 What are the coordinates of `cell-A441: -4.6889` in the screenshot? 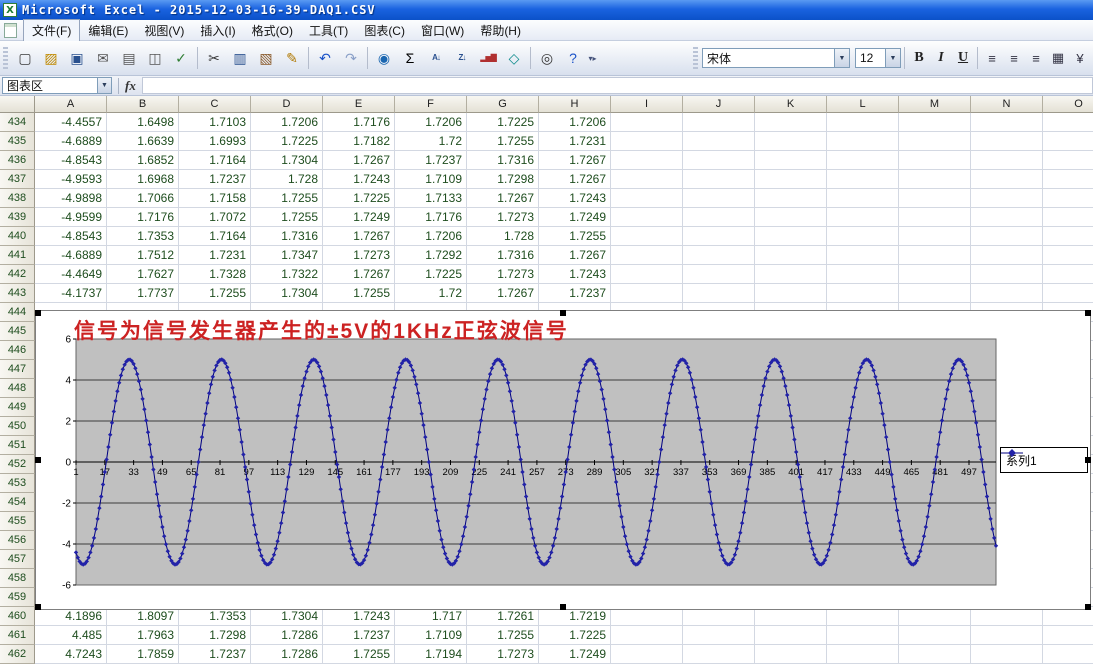 It's located at (71, 255).